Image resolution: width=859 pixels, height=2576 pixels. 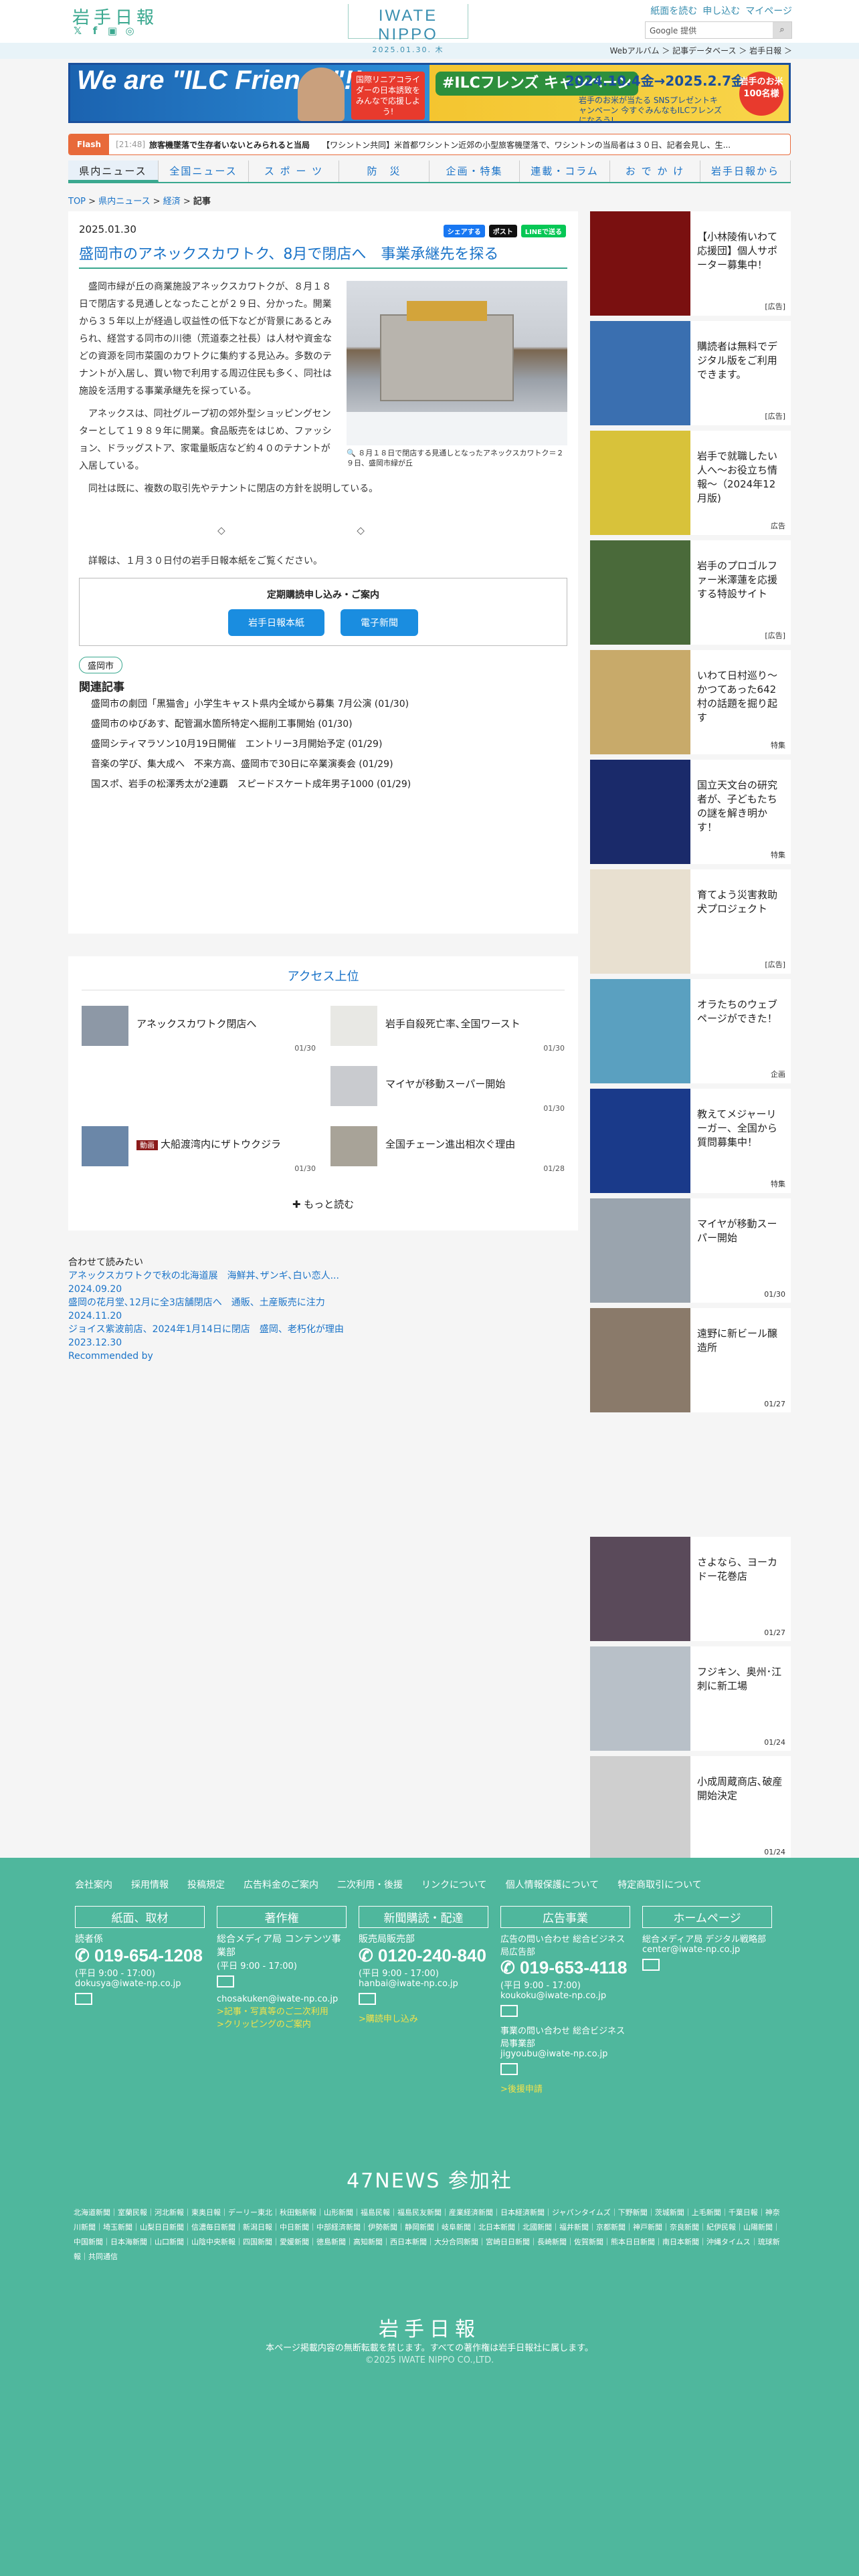 What do you see at coordinates (565, 2088) in the screenshot?
I see `footer-yellow-link: >後援申請` at bounding box center [565, 2088].